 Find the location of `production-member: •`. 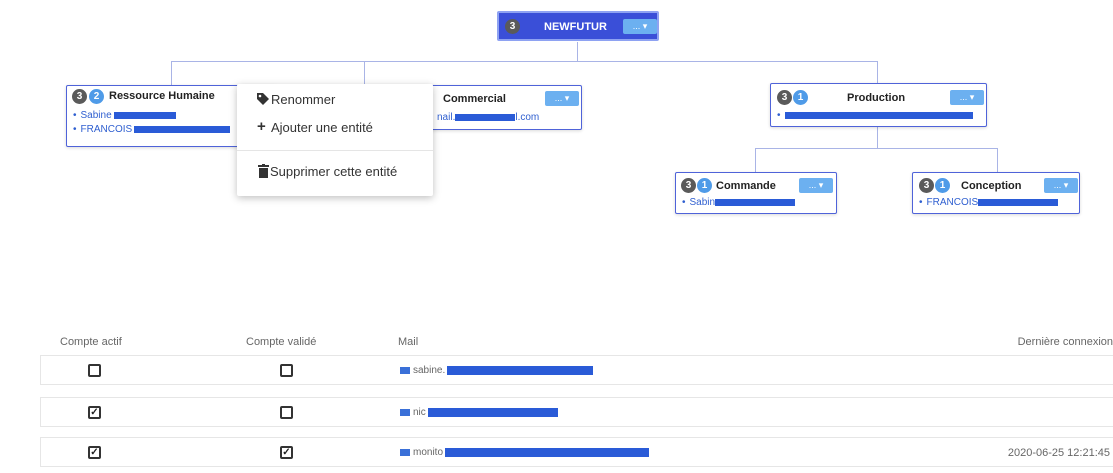

production-member: • is located at coordinates (875, 115).